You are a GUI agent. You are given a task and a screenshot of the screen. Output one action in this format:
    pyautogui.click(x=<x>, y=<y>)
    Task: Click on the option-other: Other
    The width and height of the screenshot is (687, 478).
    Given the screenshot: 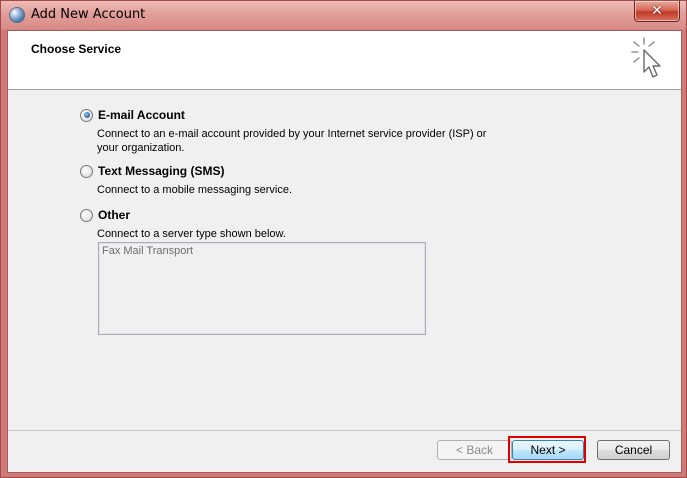 What is the action you would take?
    pyautogui.click(x=105, y=215)
    